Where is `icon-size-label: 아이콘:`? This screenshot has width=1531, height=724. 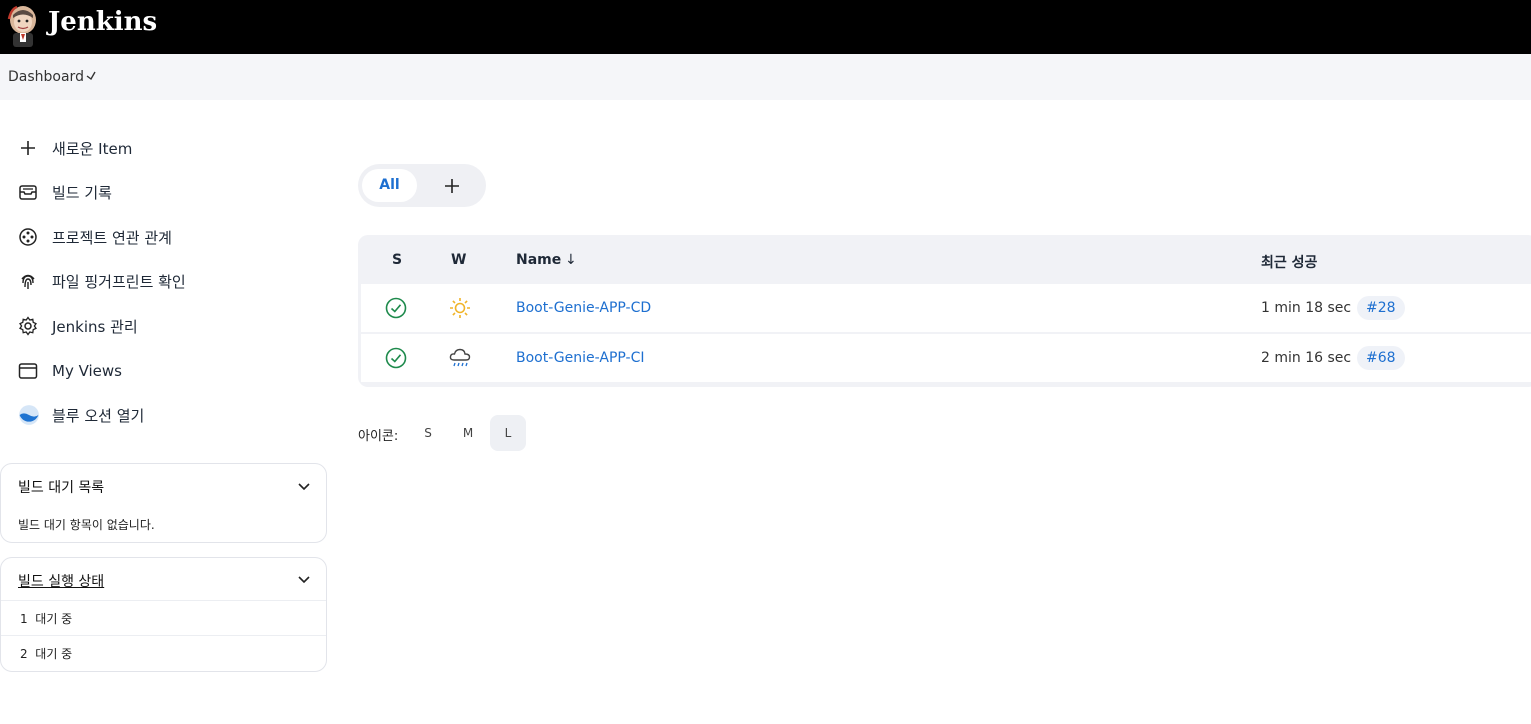
icon-size-label: 아이콘: is located at coordinates (378, 436).